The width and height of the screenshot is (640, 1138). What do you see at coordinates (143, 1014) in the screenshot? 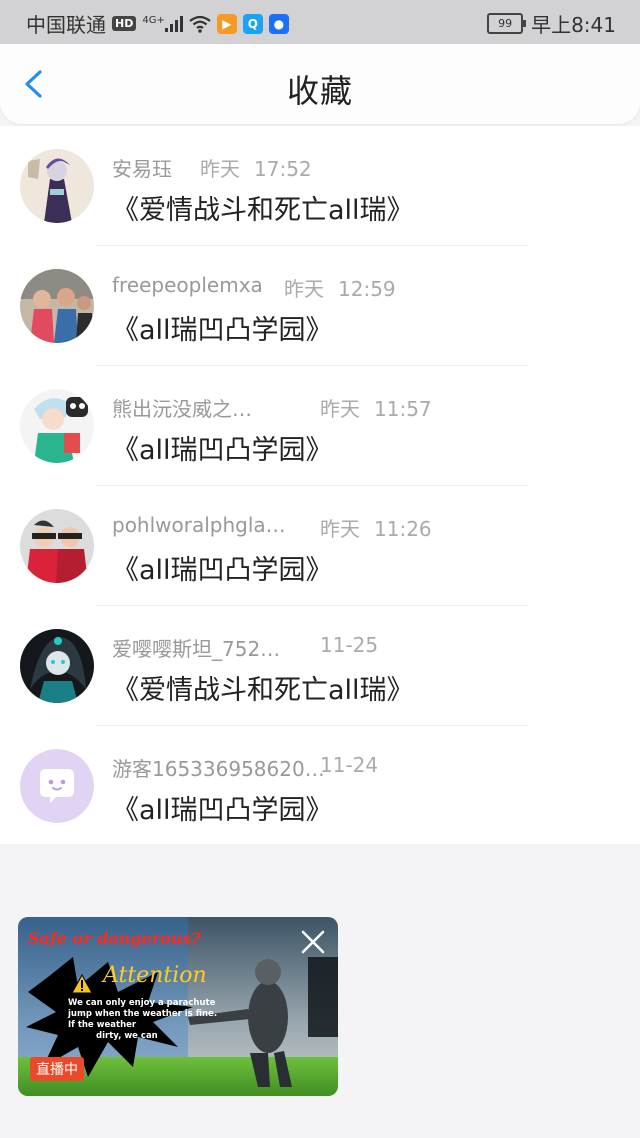
I see `ad-text-line: jump when the weather is fine.` at bounding box center [143, 1014].